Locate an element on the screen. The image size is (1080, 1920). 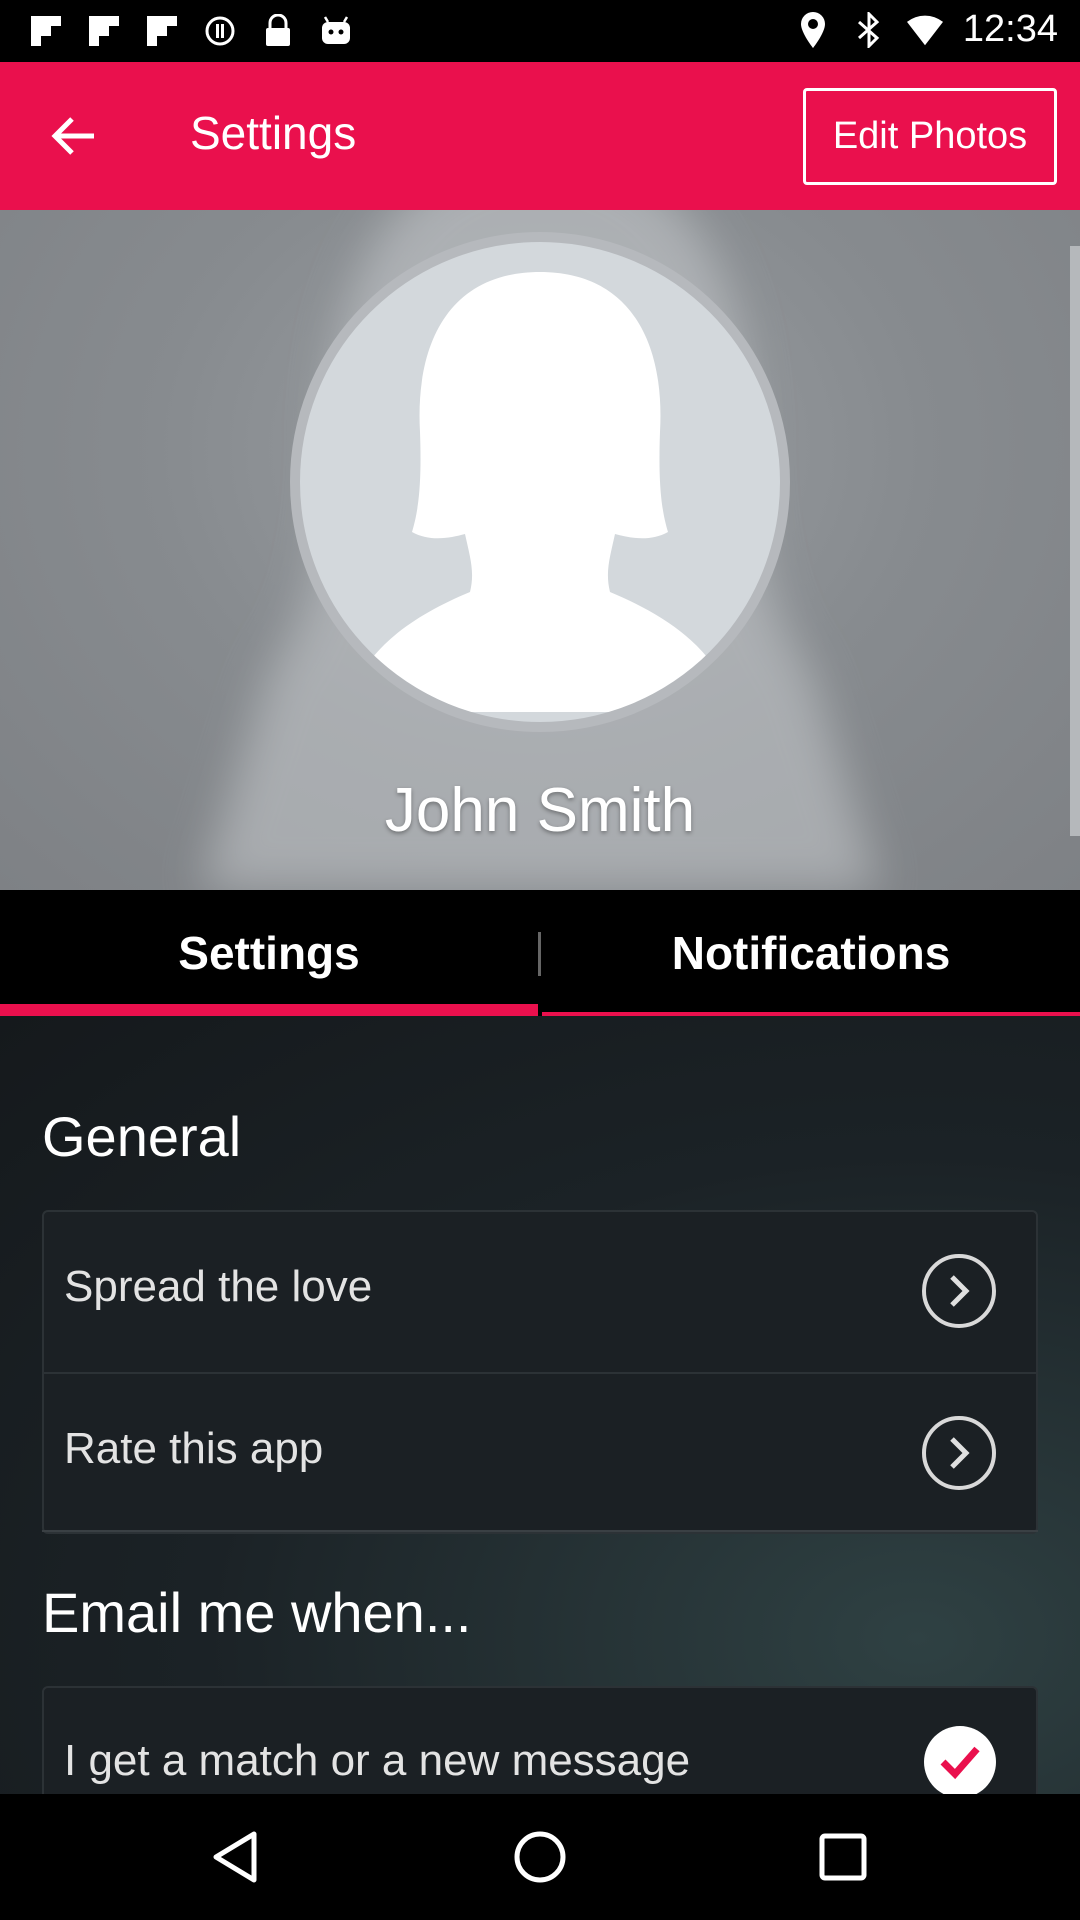
tab-divider is located at coordinates (539, 954).